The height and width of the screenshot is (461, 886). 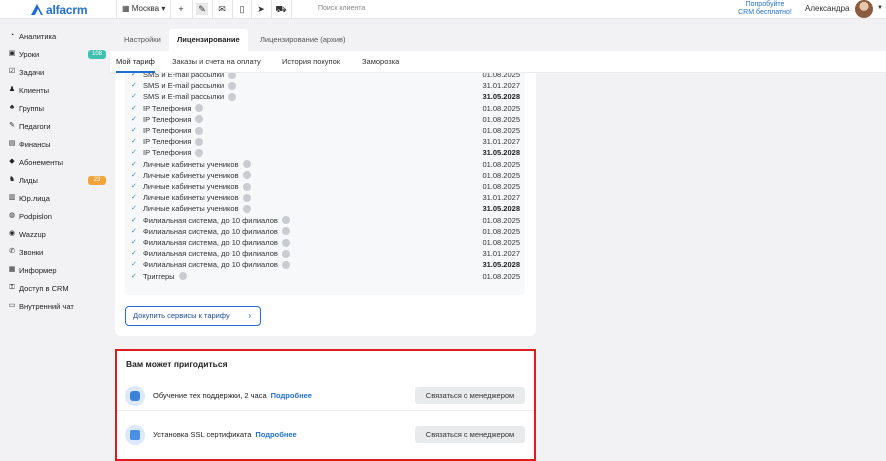 I want to click on sidebar-item: ▦ Информер, so click(x=55, y=270).